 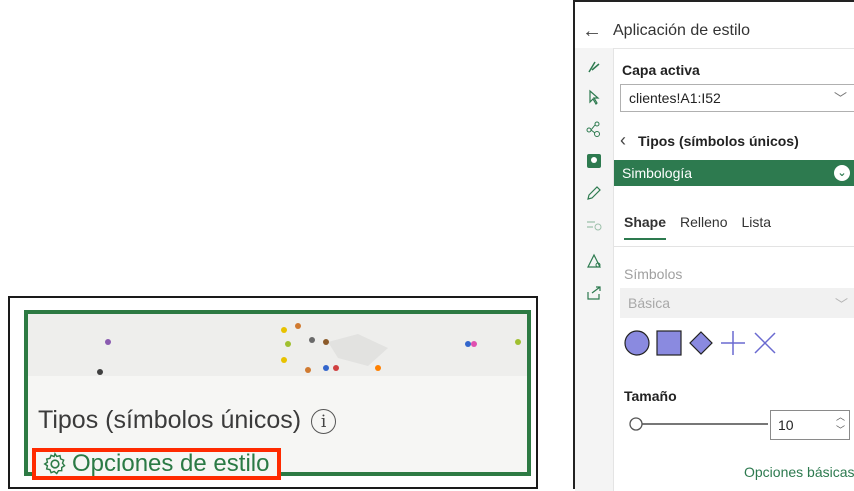 I want to click on cross-shape-option, so click(x=765, y=343).